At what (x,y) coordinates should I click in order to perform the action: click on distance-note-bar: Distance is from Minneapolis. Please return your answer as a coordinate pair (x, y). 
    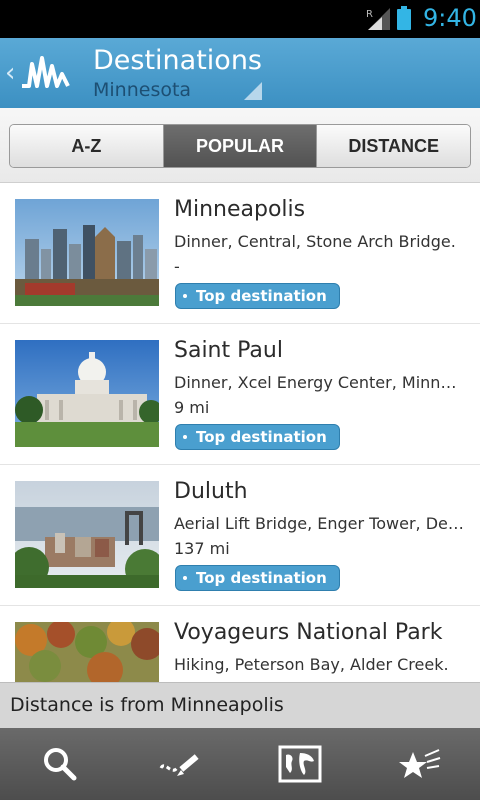
    Looking at the image, I should click on (240, 705).